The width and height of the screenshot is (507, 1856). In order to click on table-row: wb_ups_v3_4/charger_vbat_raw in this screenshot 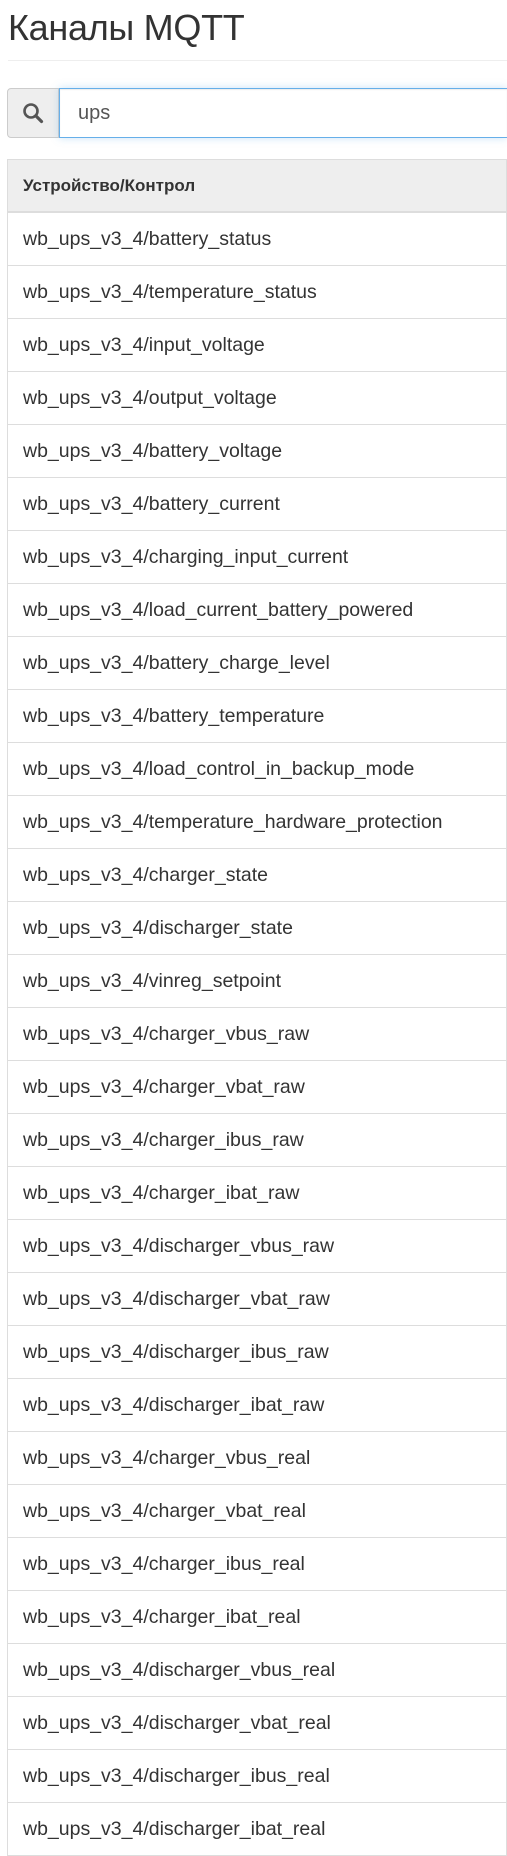, I will do `click(257, 1087)`.